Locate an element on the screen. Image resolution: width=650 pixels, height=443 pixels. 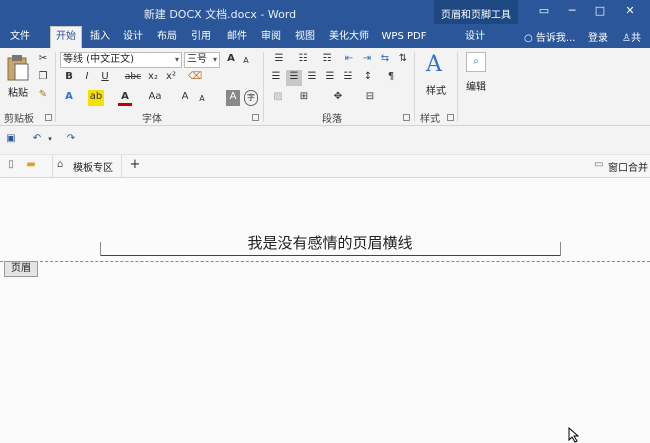
paragraph-group-label: 段落 is located at coordinates (332, 119).